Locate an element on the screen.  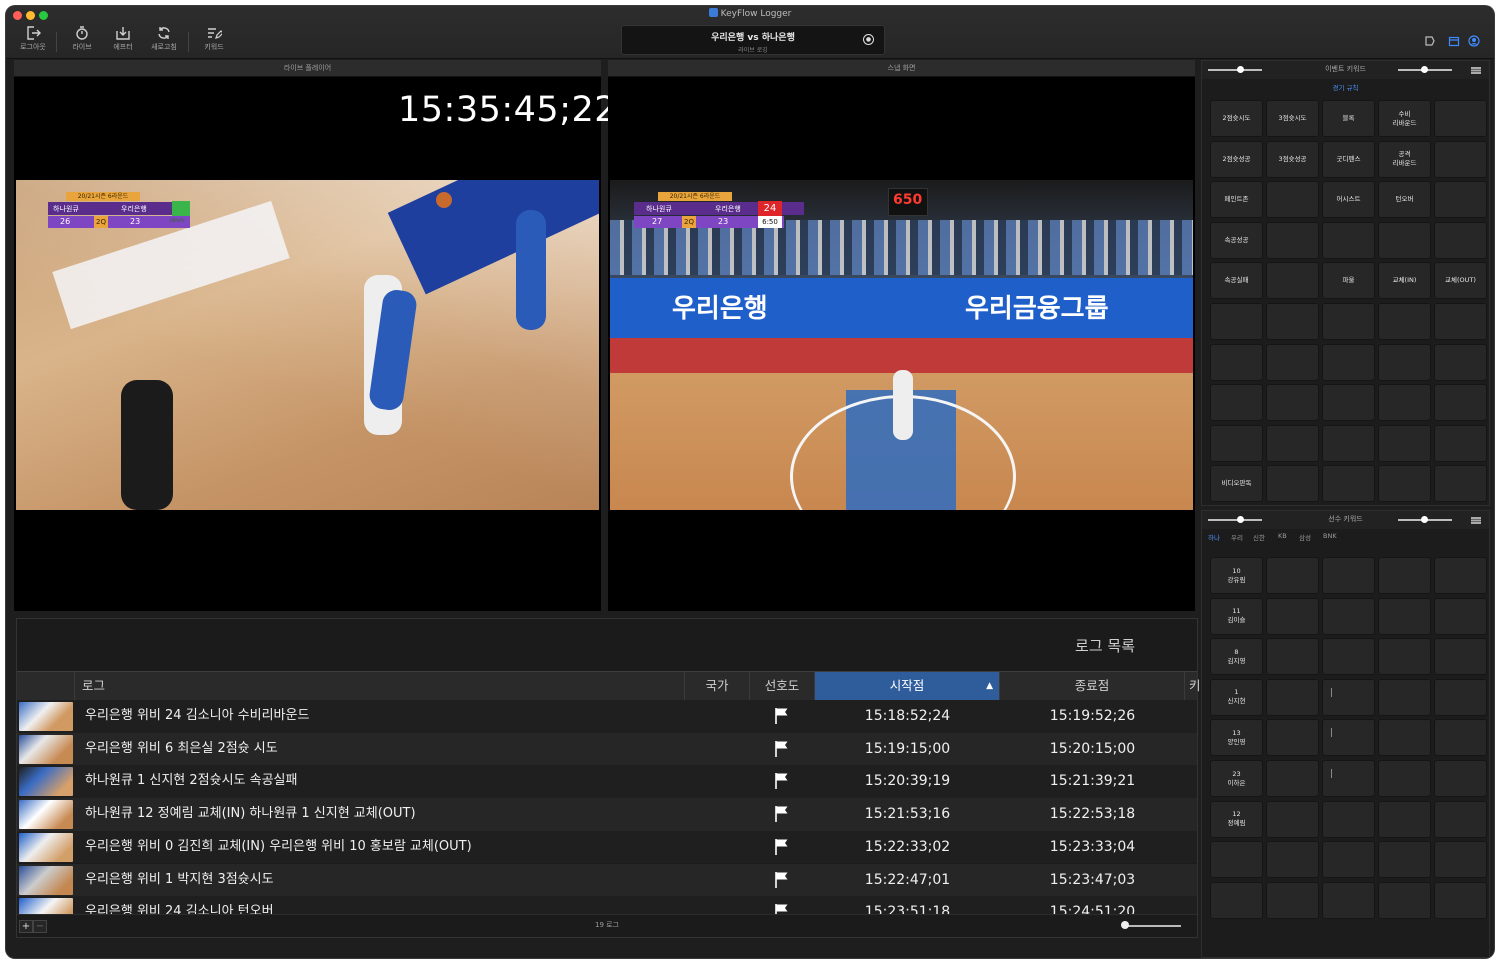
tab-team-woori: 우리 is located at coordinates (1237, 537).